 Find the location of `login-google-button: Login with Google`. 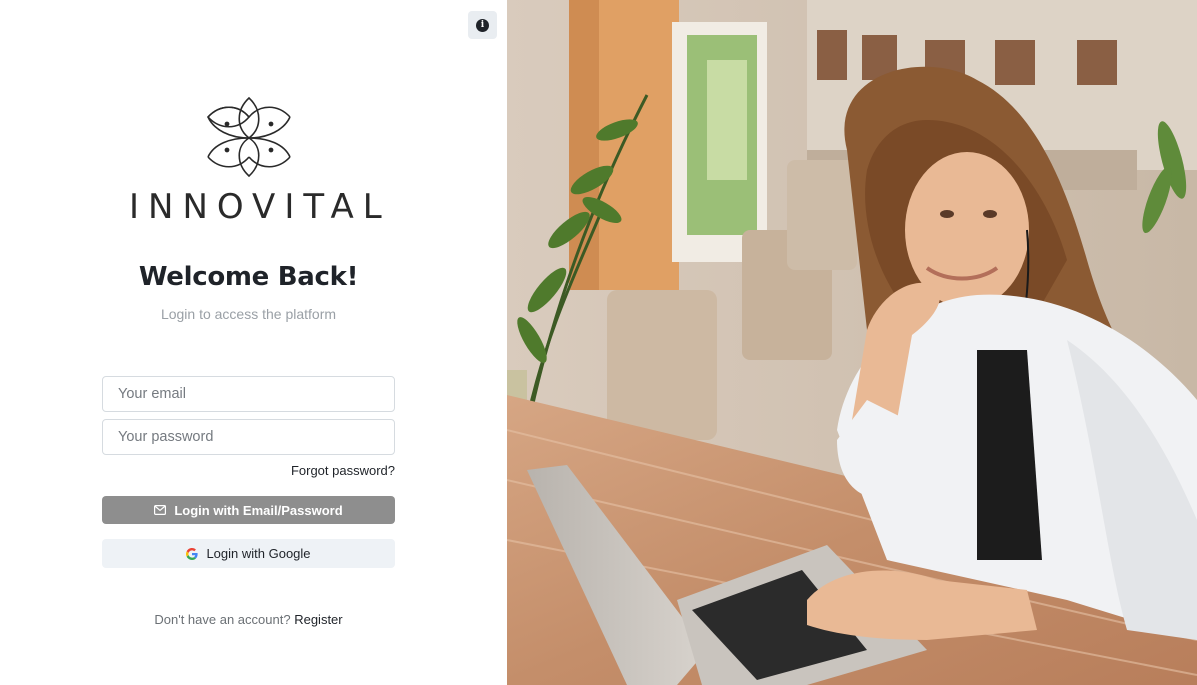

login-google-button: Login with Google is located at coordinates (248, 553).